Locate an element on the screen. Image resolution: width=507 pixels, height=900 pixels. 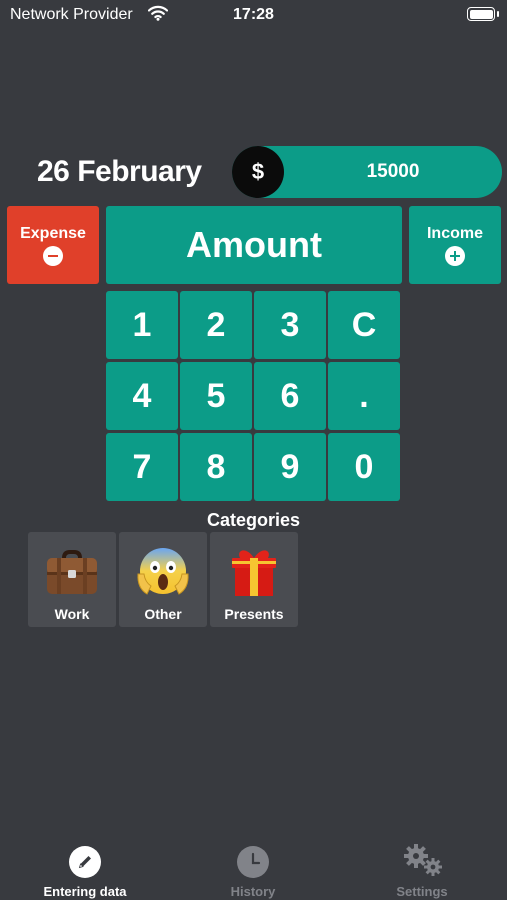
tab-label: History is located at coordinates (253, 891).